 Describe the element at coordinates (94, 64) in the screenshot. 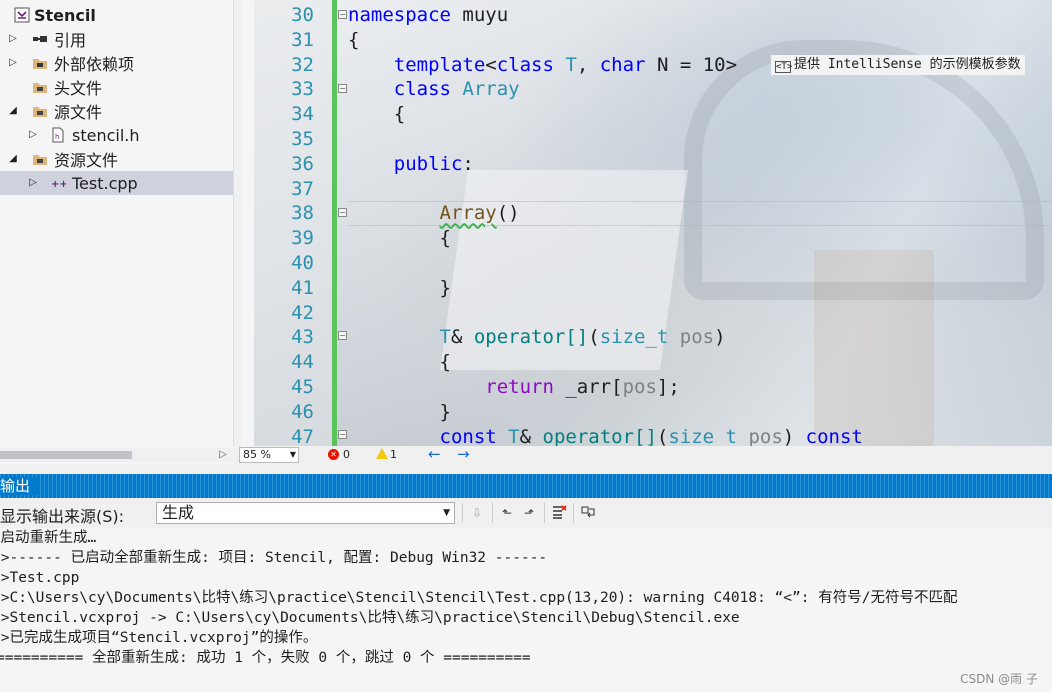

I see `tree-item-label: 外部依赖项` at that location.